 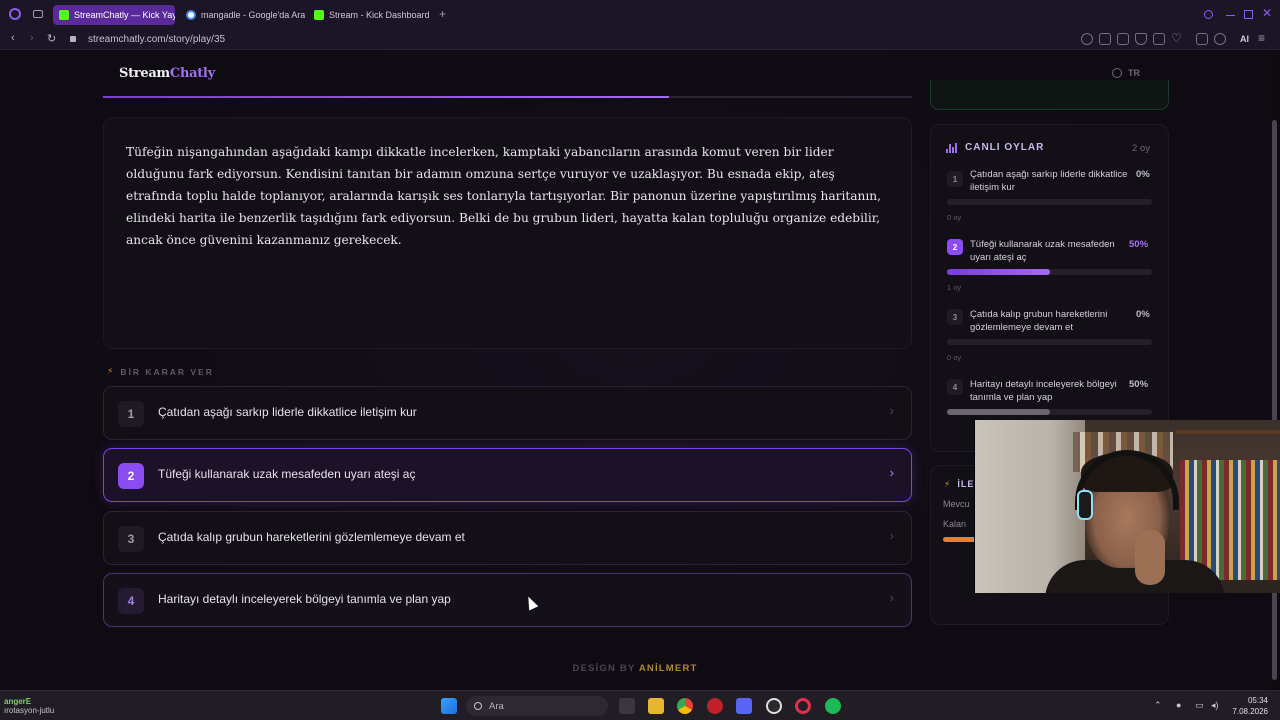 What do you see at coordinates (1005, 147) in the screenshot?
I see `live-votes-title: CANLI OYLAR` at bounding box center [1005, 147].